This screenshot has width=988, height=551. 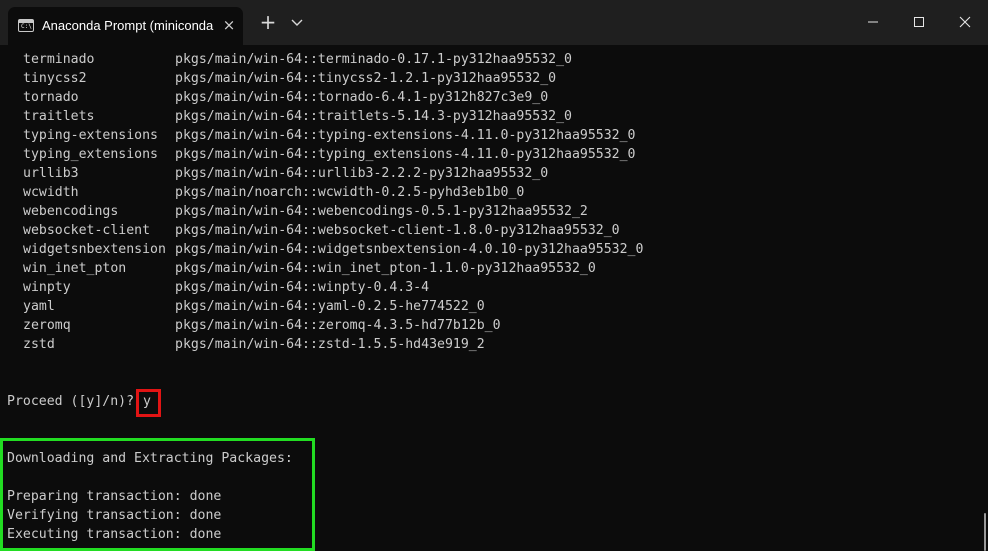 What do you see at coordinates (90, 135) in the screenshot?
I see `package-name: typing-extensions` at bounding box center [90, 135].